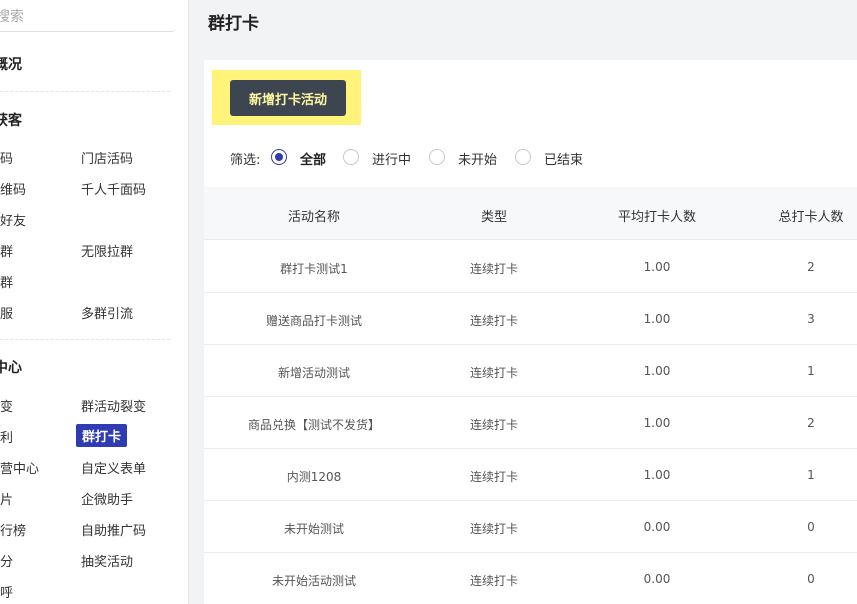 This screenshot has height=604, width=857. I want to click on filter-radio-all, so click(279, 157).